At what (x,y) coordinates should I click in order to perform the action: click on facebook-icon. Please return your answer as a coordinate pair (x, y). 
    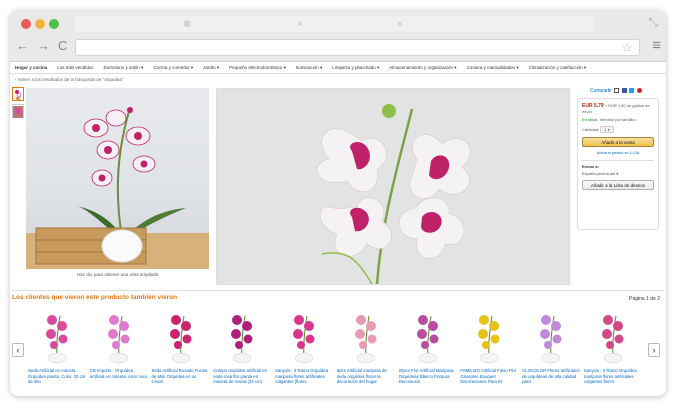
    Looking at the image, I should click on (624, 91).